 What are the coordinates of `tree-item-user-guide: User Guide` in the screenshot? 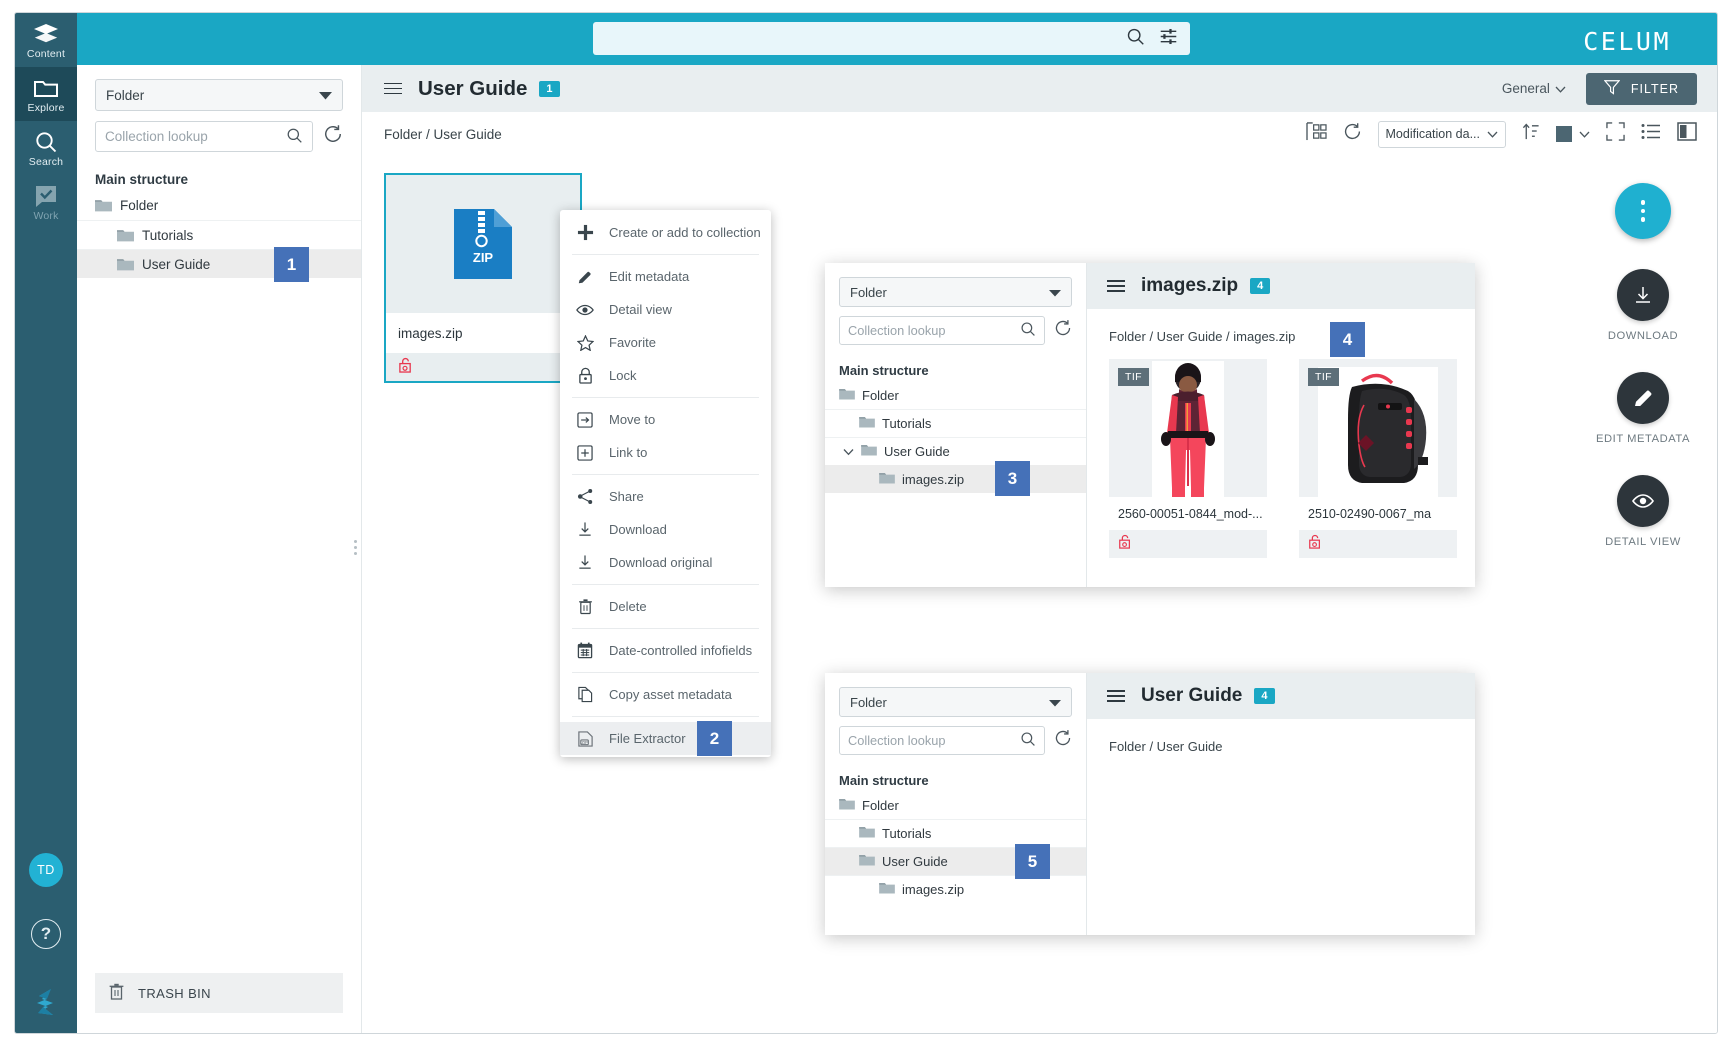 It's located at (955, 451).